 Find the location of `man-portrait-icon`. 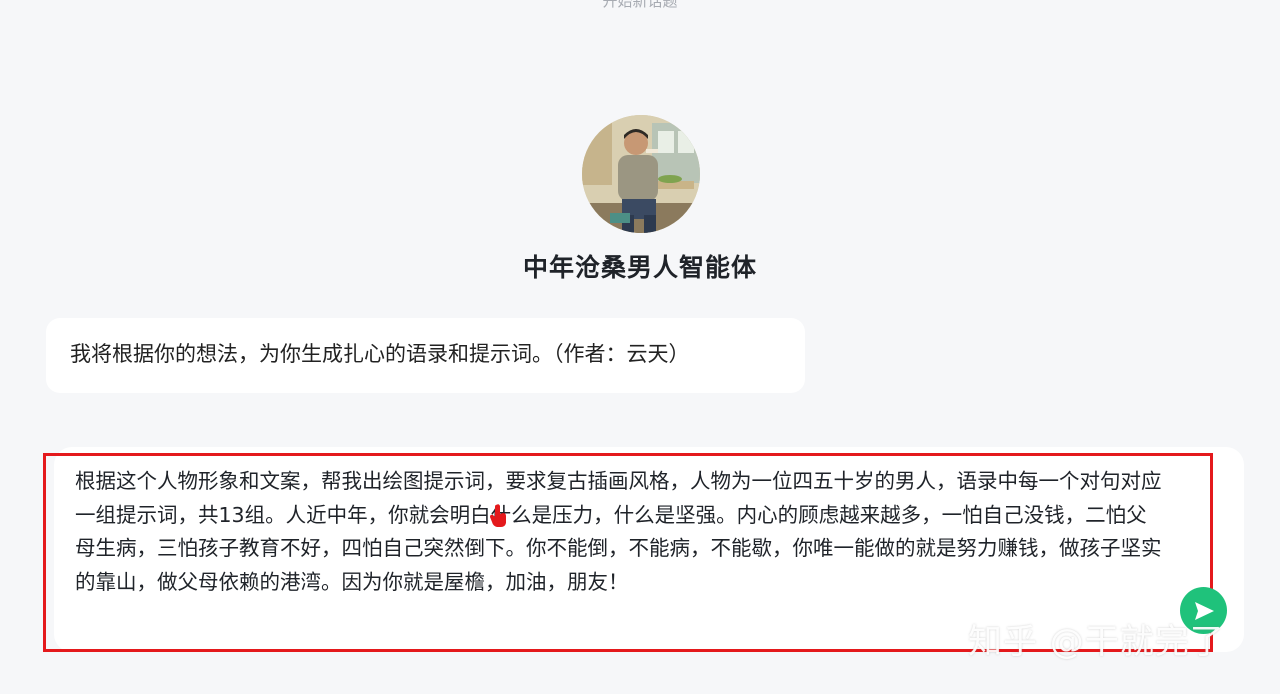

man-portrait-icon is located at coordinates (641, 174).